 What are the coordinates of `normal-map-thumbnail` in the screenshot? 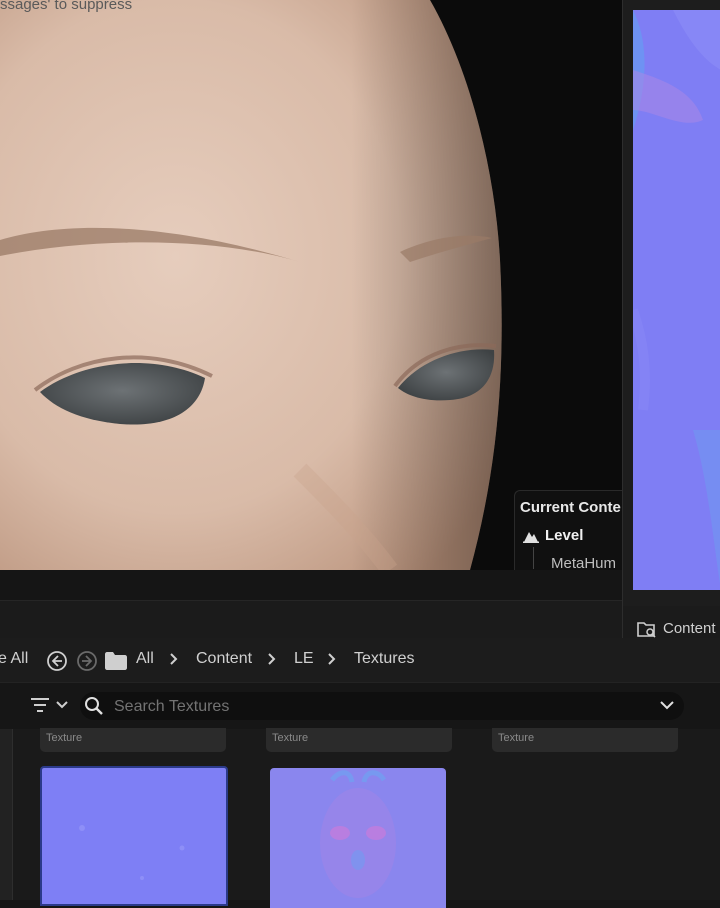 It's located at (134, 836).